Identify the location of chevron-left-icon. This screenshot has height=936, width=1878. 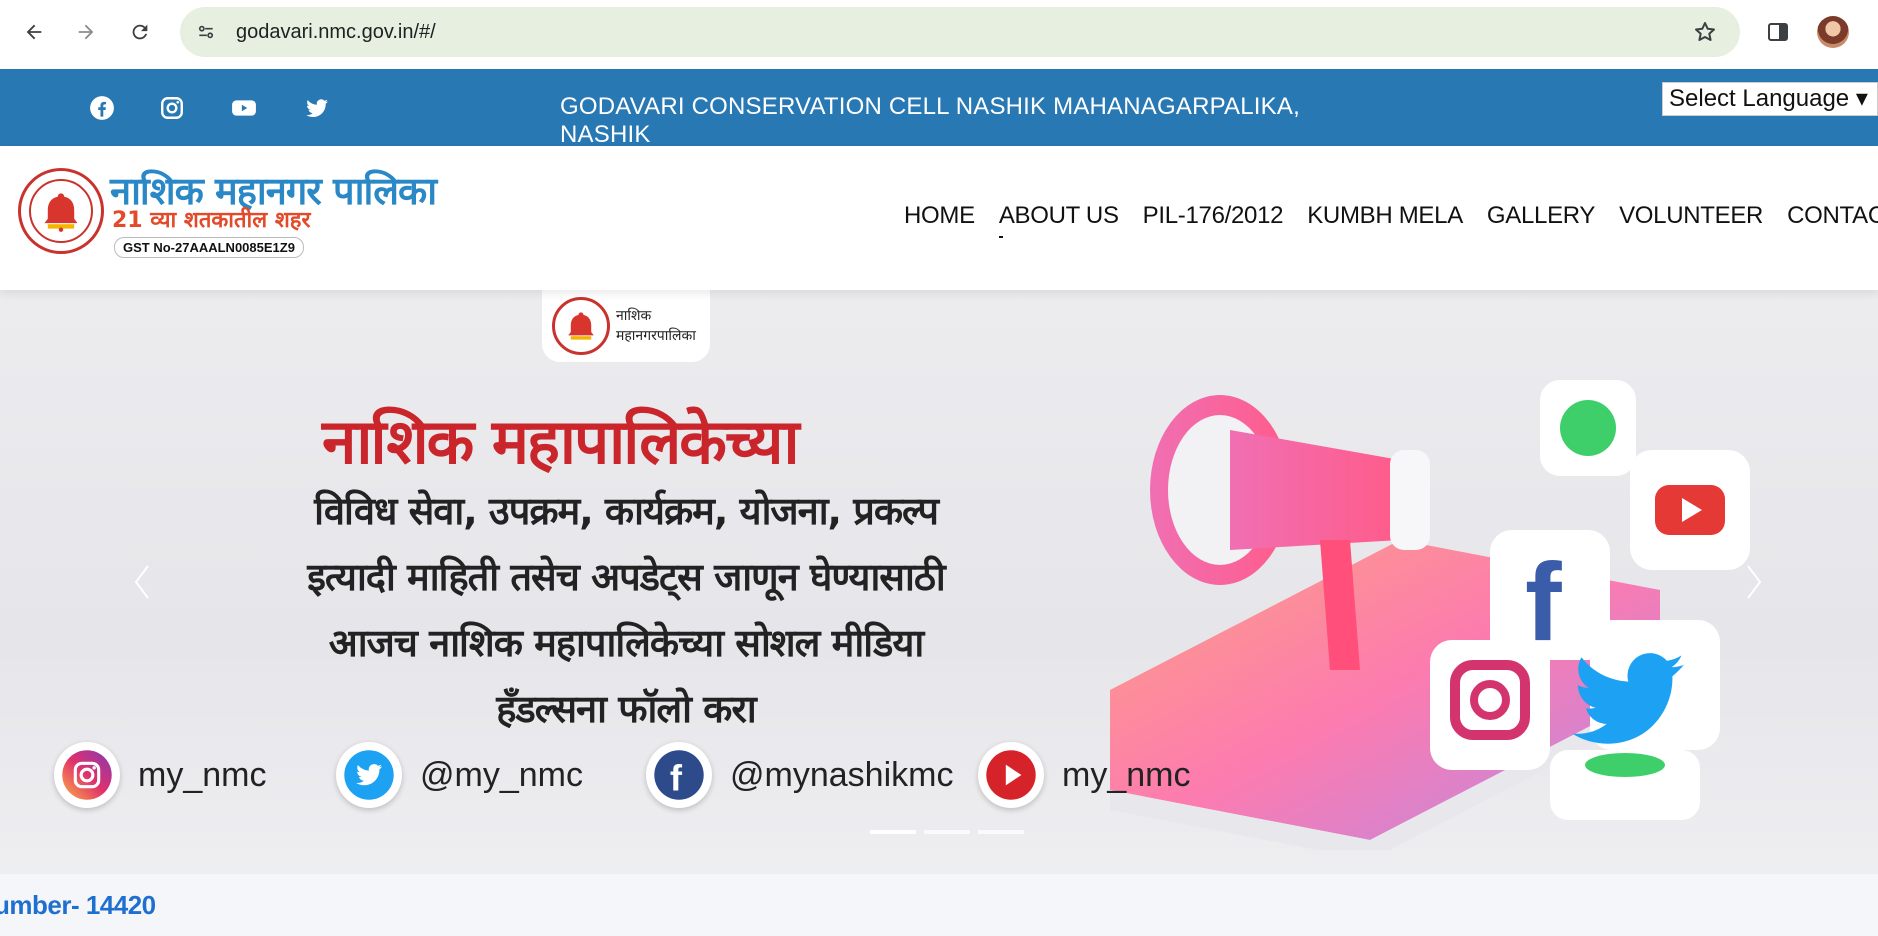
(141, 582).